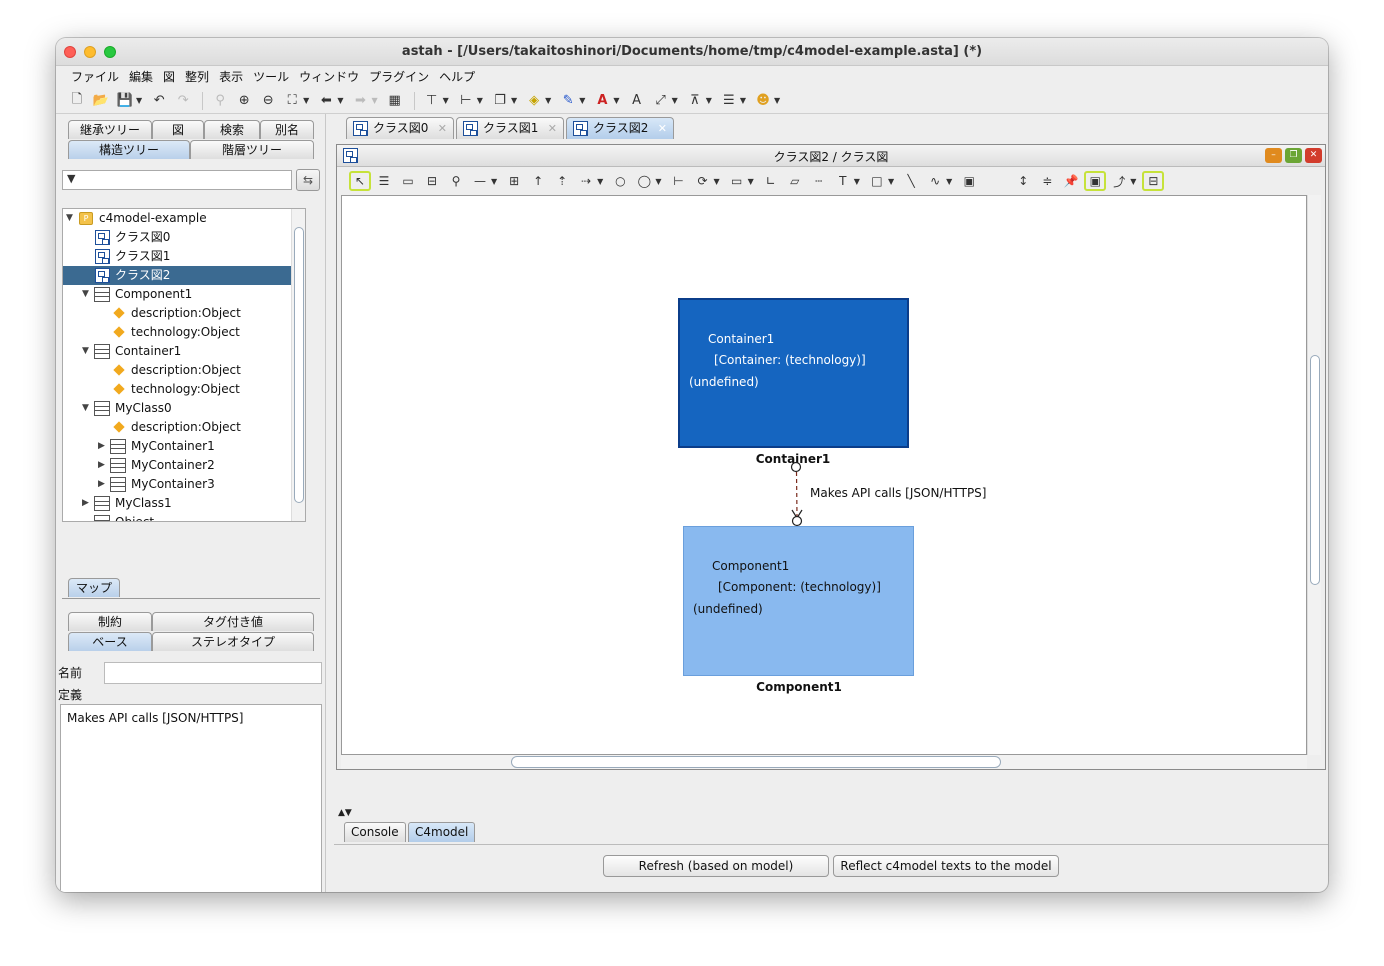 The image size is (1384, 966). Describe the element at coordinates (233, 641) in the screenshot. I see `tab-stereotype: ステレオタイプ` at that location.